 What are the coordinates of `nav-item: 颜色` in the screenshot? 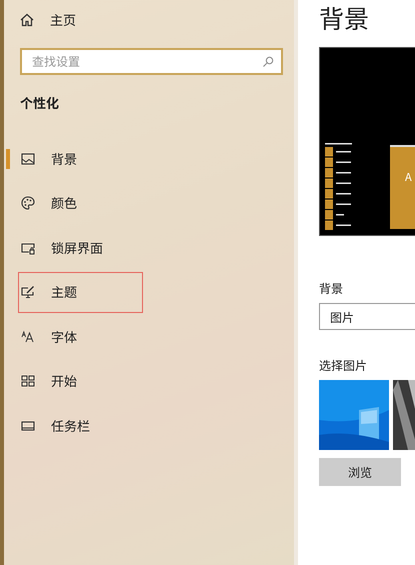 It's located at (64, 203).